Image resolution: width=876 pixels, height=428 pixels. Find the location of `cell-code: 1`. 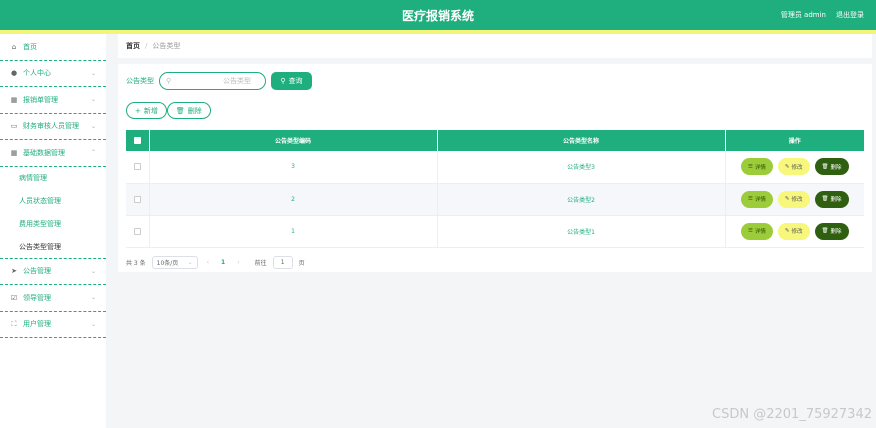

cell-code: 1 is located at coordinates (293, 231).